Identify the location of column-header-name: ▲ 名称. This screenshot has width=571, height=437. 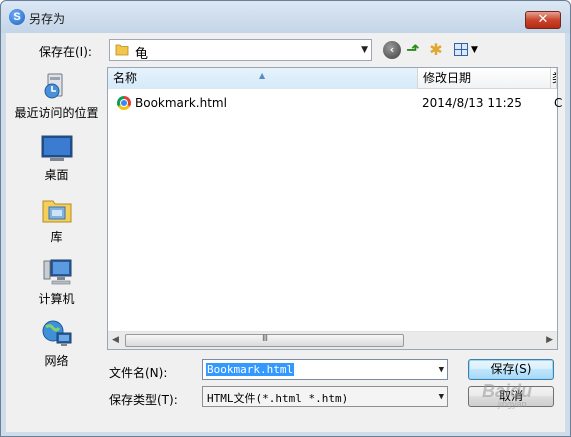
(263, 78).